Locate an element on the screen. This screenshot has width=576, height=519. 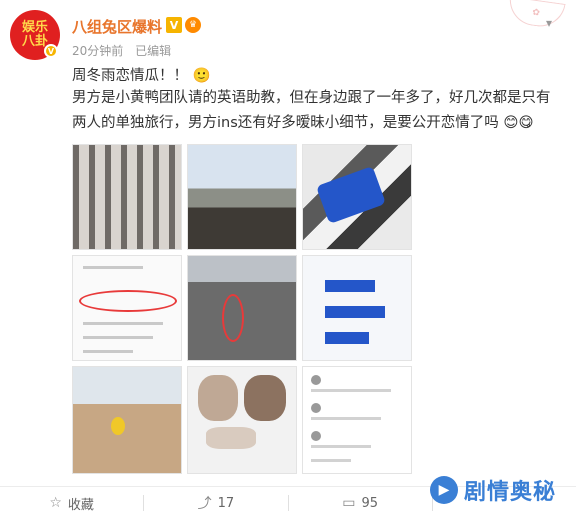
comment-button: ▭ 95 is located at coordinates (360, 503).